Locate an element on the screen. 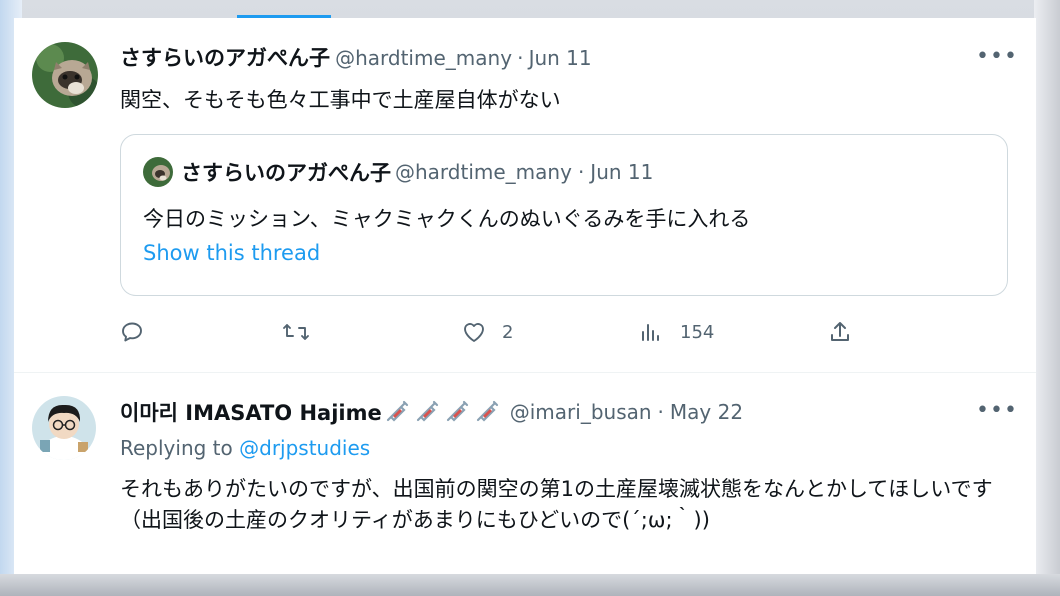 This screenshot has width=1060, height=596. replying-to-mention: @drjpstudies is located at coordinates (304, 448).